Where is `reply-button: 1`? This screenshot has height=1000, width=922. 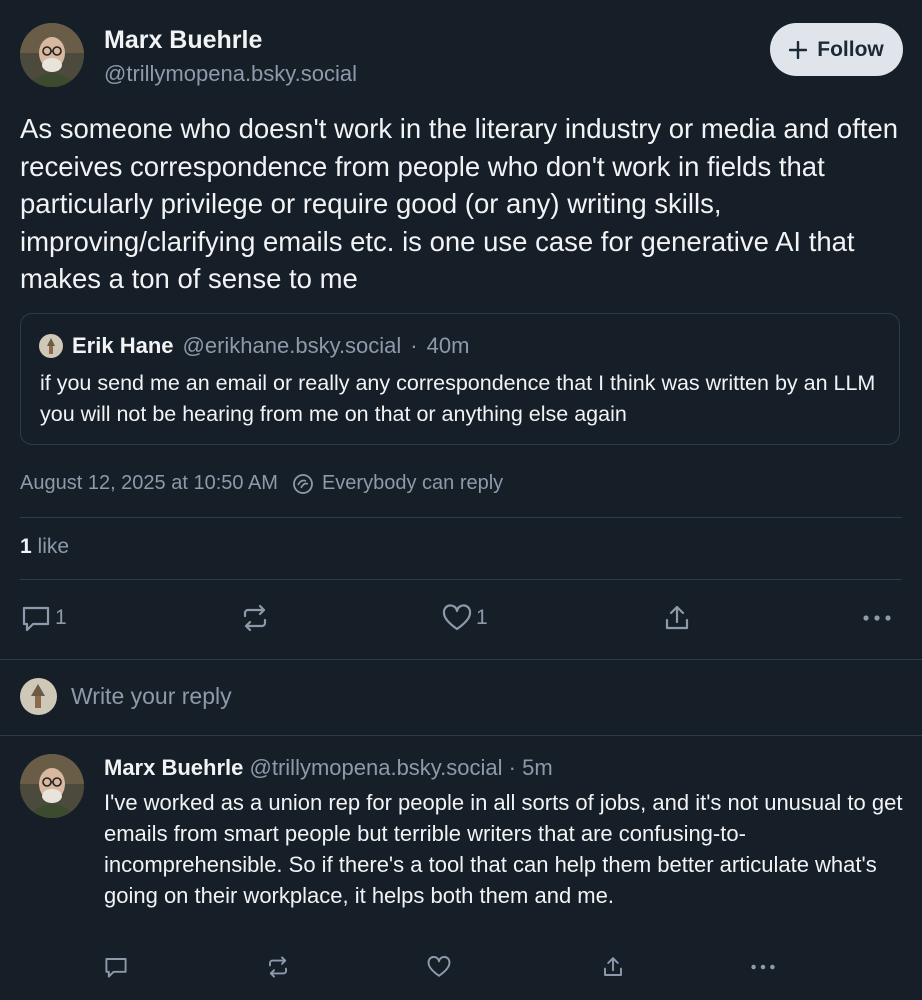 reply-button: 1 is located at coordinates (44, 618).